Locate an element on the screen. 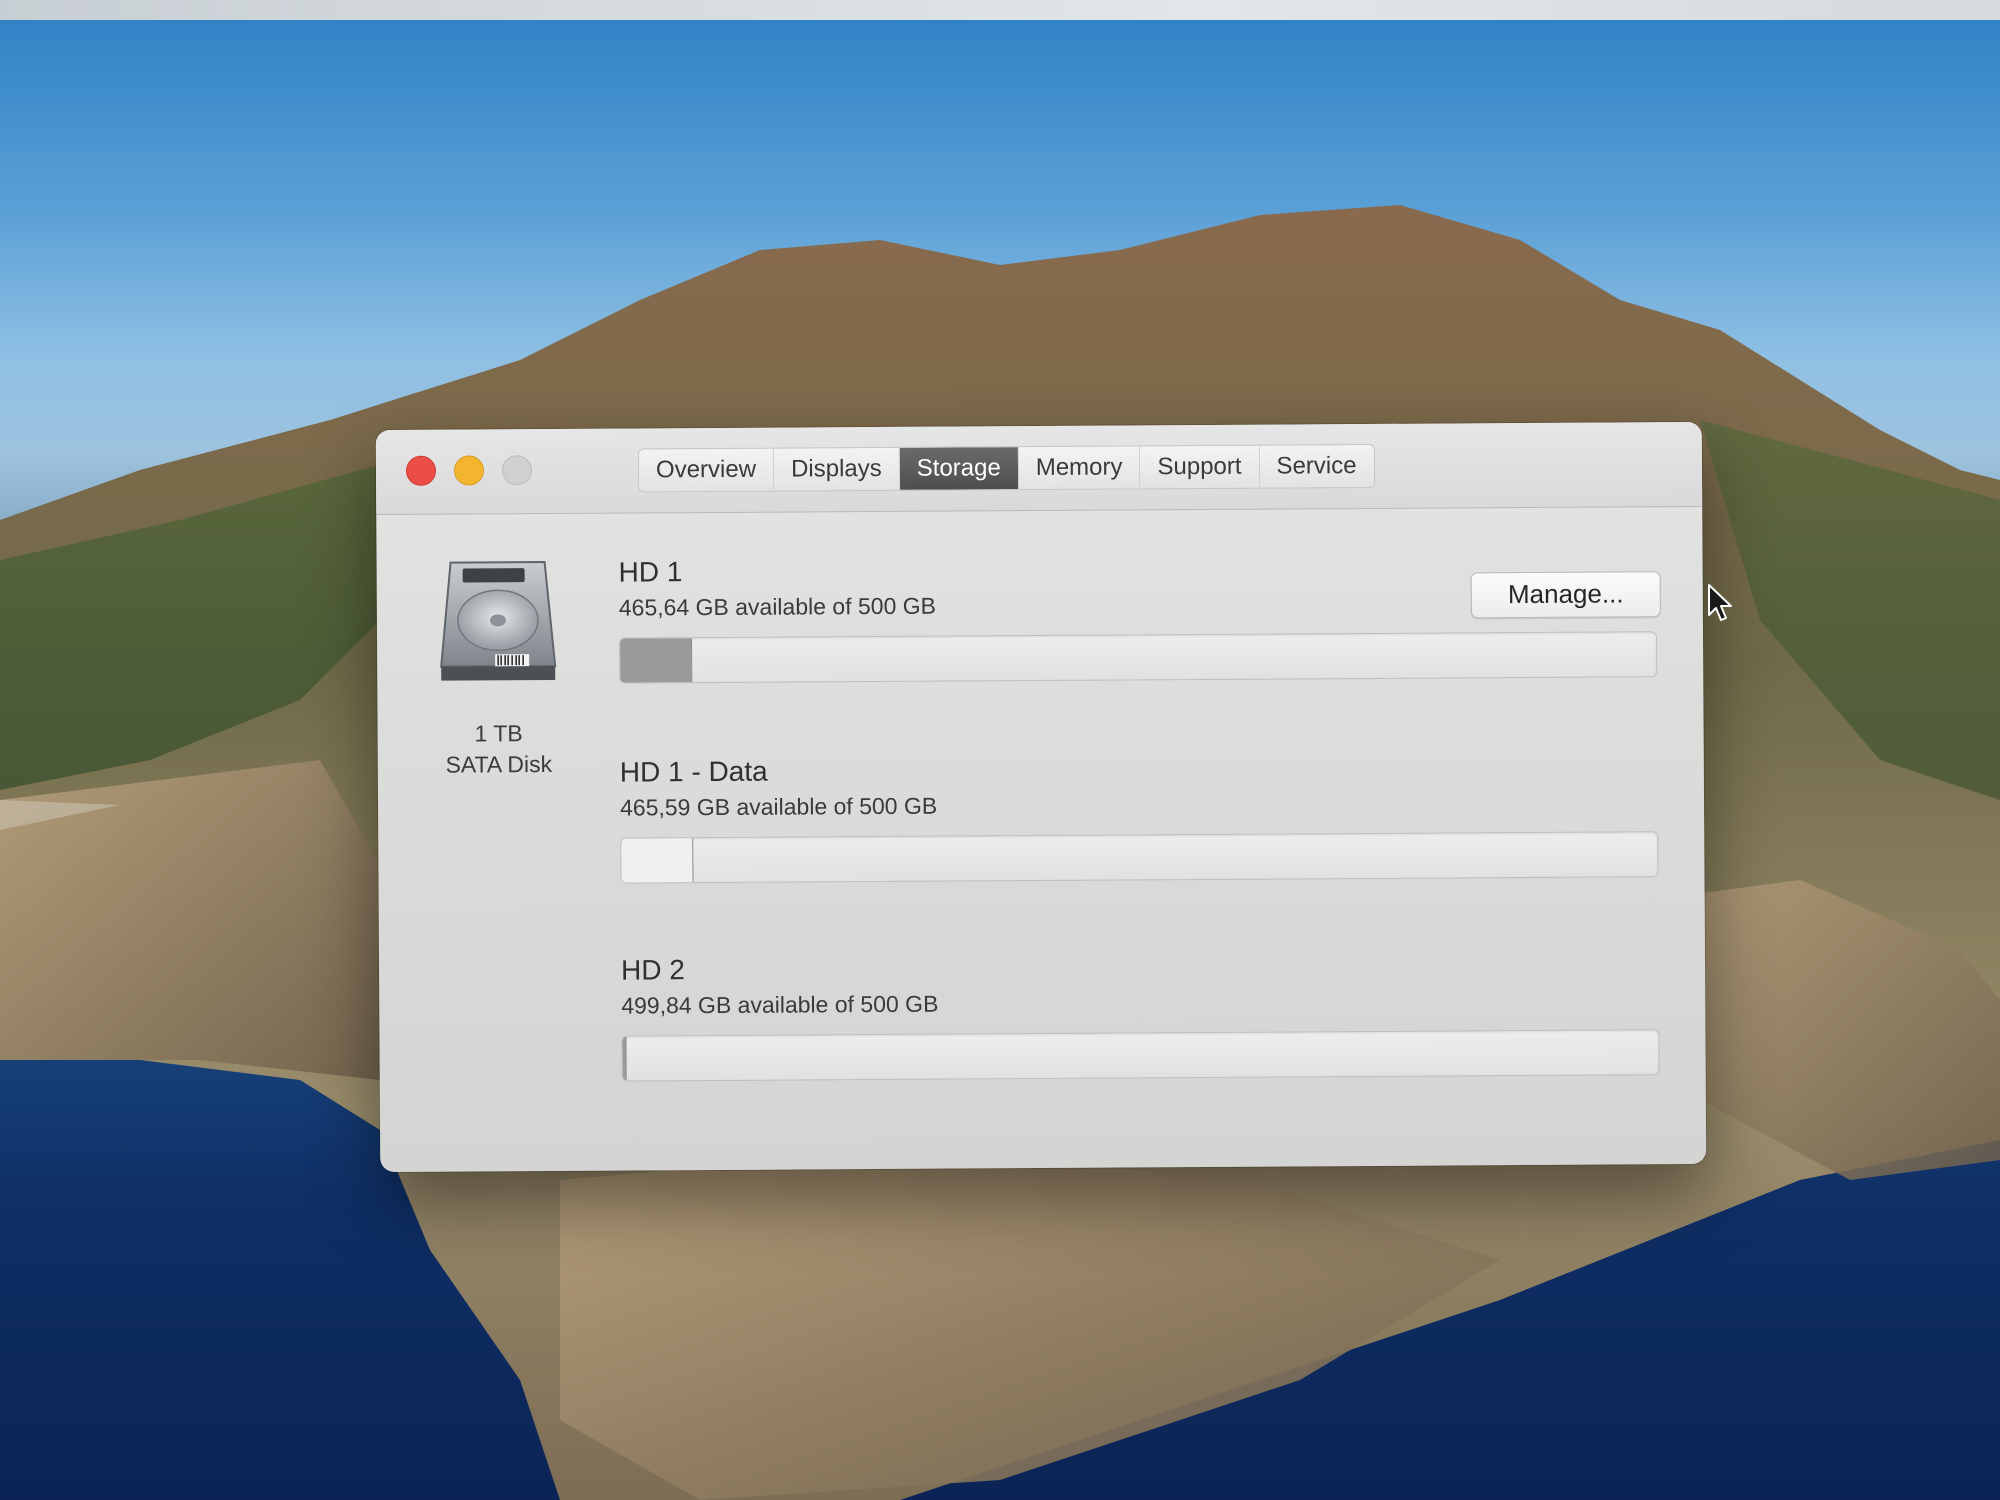  tab-service: Service is located at coordinates (1316, 466).